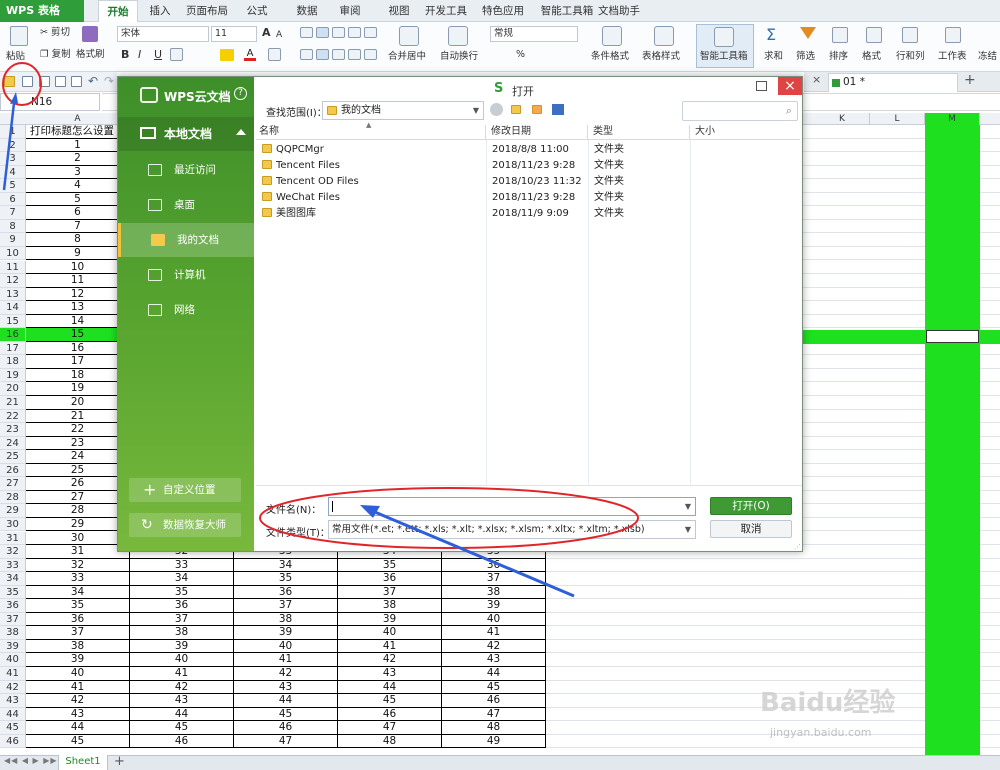 This screenshot has height=770, width=1000. Describe the element at coordinates (821, 732) in the screenshot. I see `watermark-url: jingyan.baidu.com` at that location.